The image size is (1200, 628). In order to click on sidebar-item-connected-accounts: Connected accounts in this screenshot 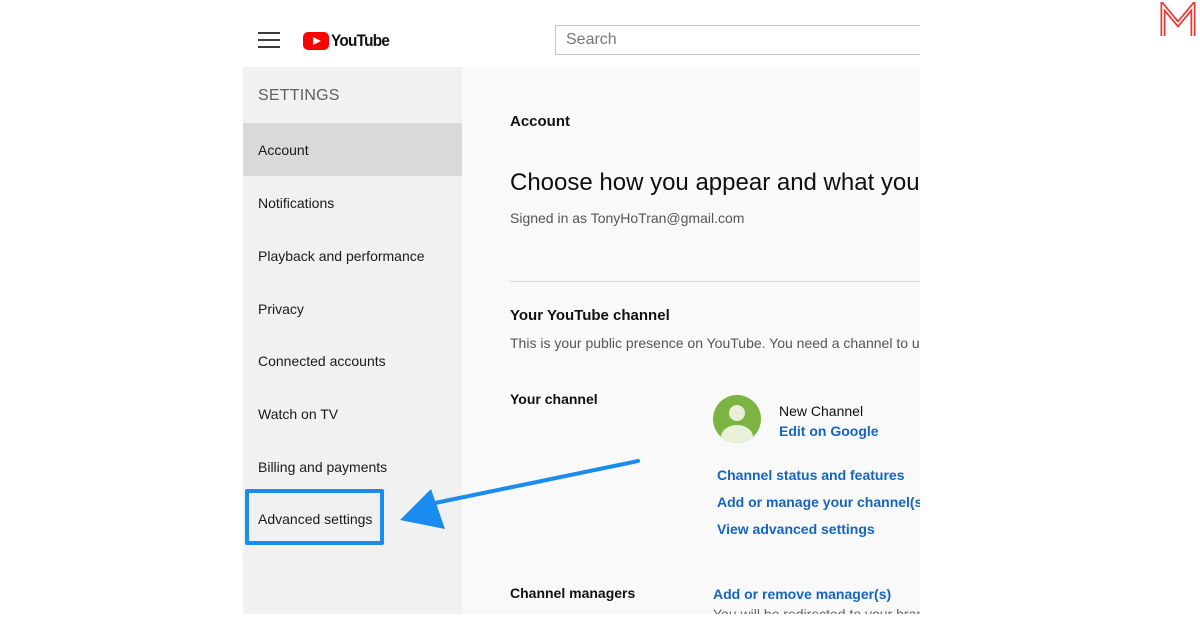, I will do `click(352, 360)`.